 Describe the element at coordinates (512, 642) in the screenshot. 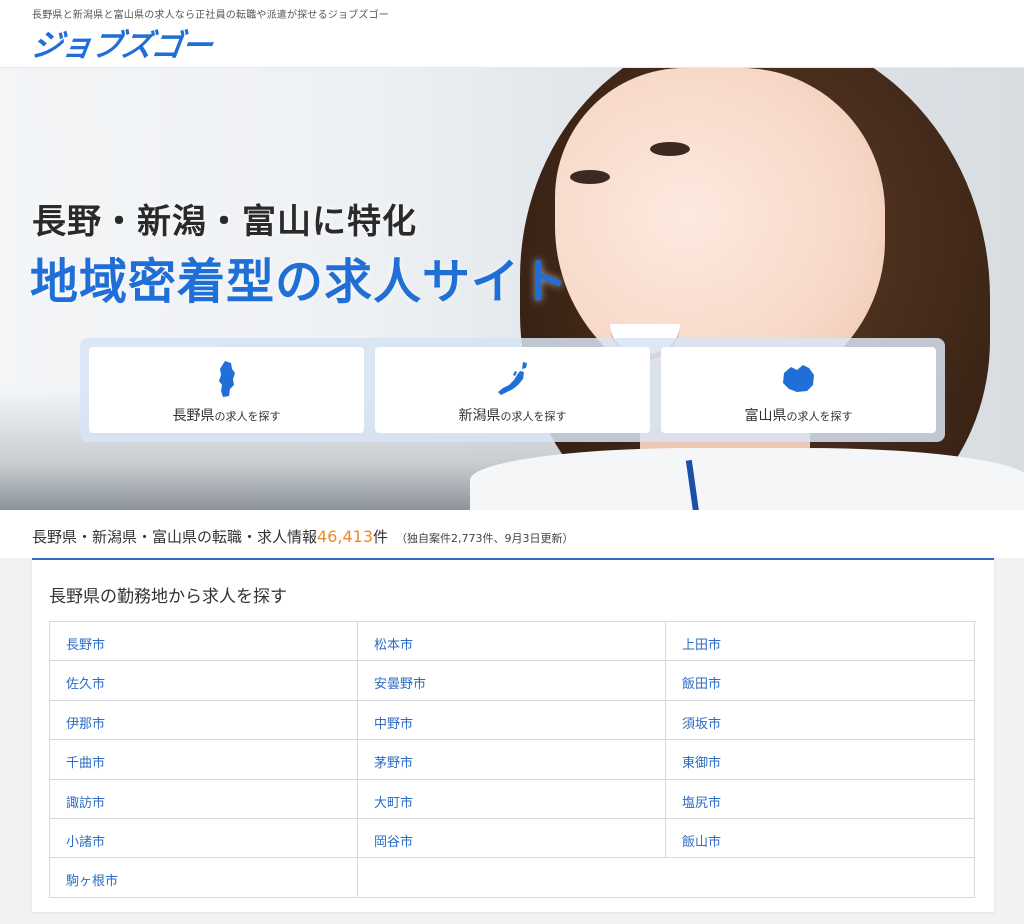

I see `city-link: 松本市` at that location.